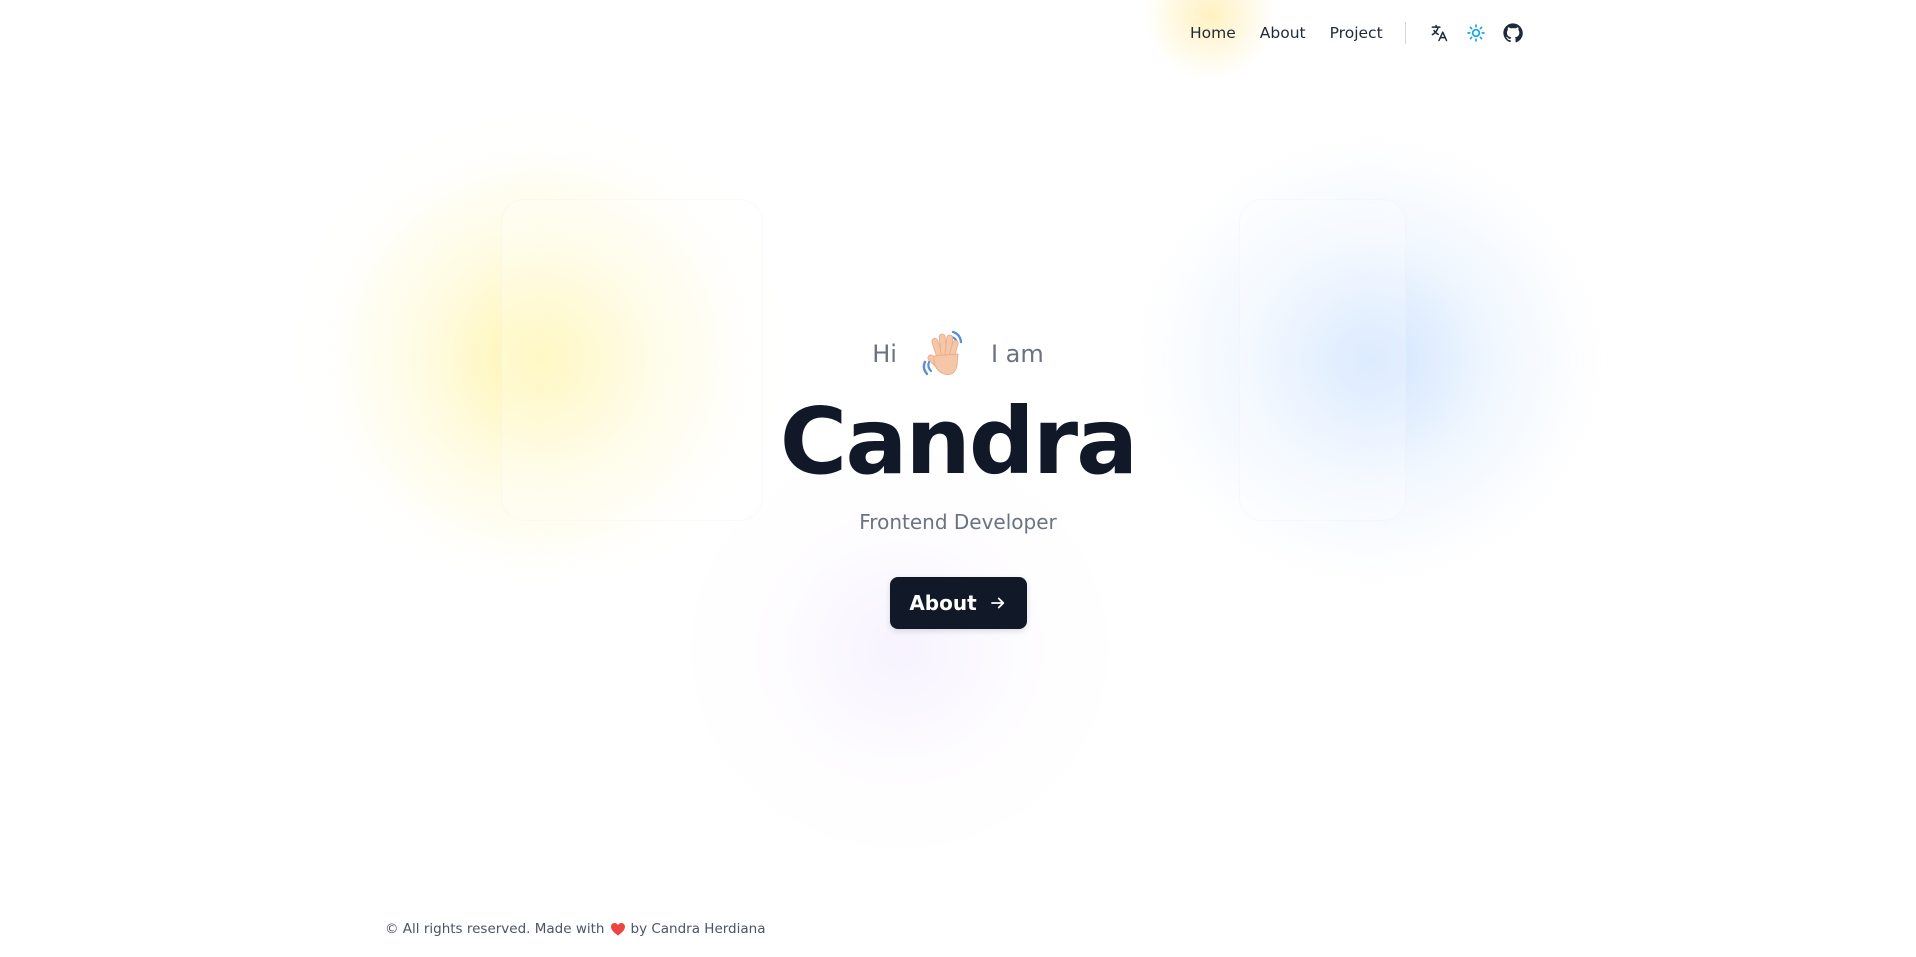  What do you see at coordinates (998, 603) in the screenshot?
I see `arrow-right-icon` at bounding box center [998, 603].